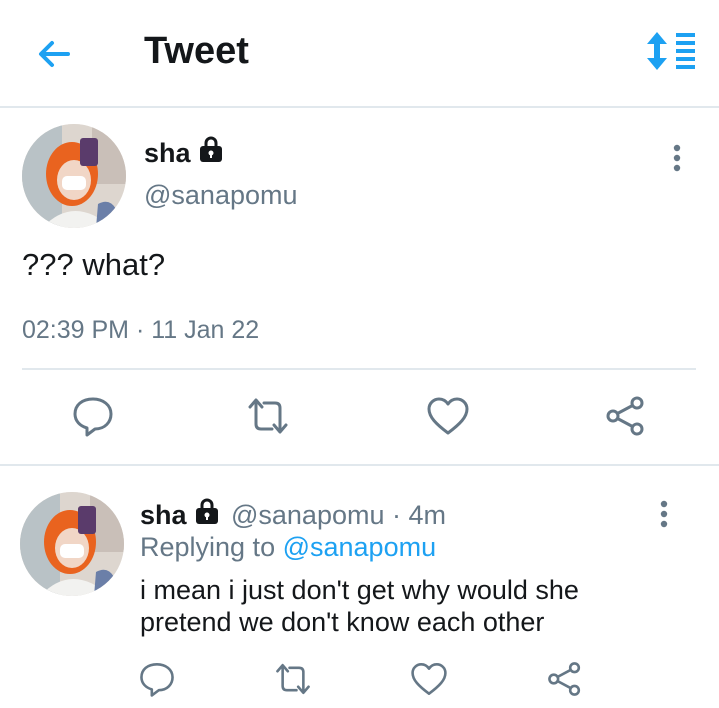 The width and height of the screenshot is (719, 708). I want to click on tweet-timestamp: 02:39 PM · 11 Jan 22, so click(141, 330).